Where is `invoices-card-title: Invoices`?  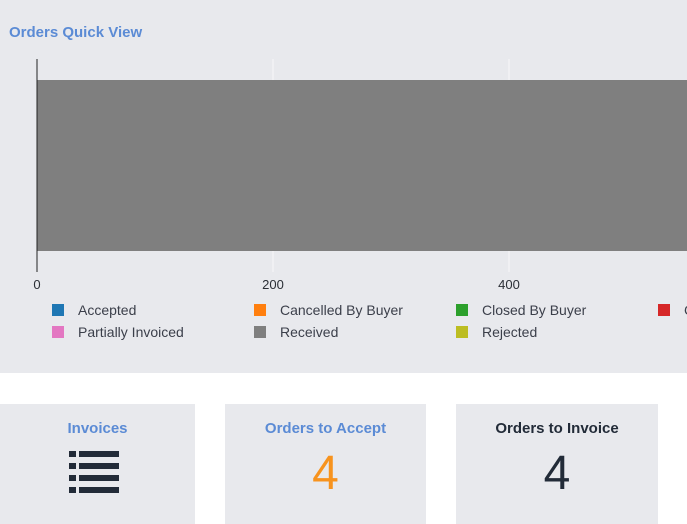
invoices-card-title: Invoices is located at coordinates (97, 428).